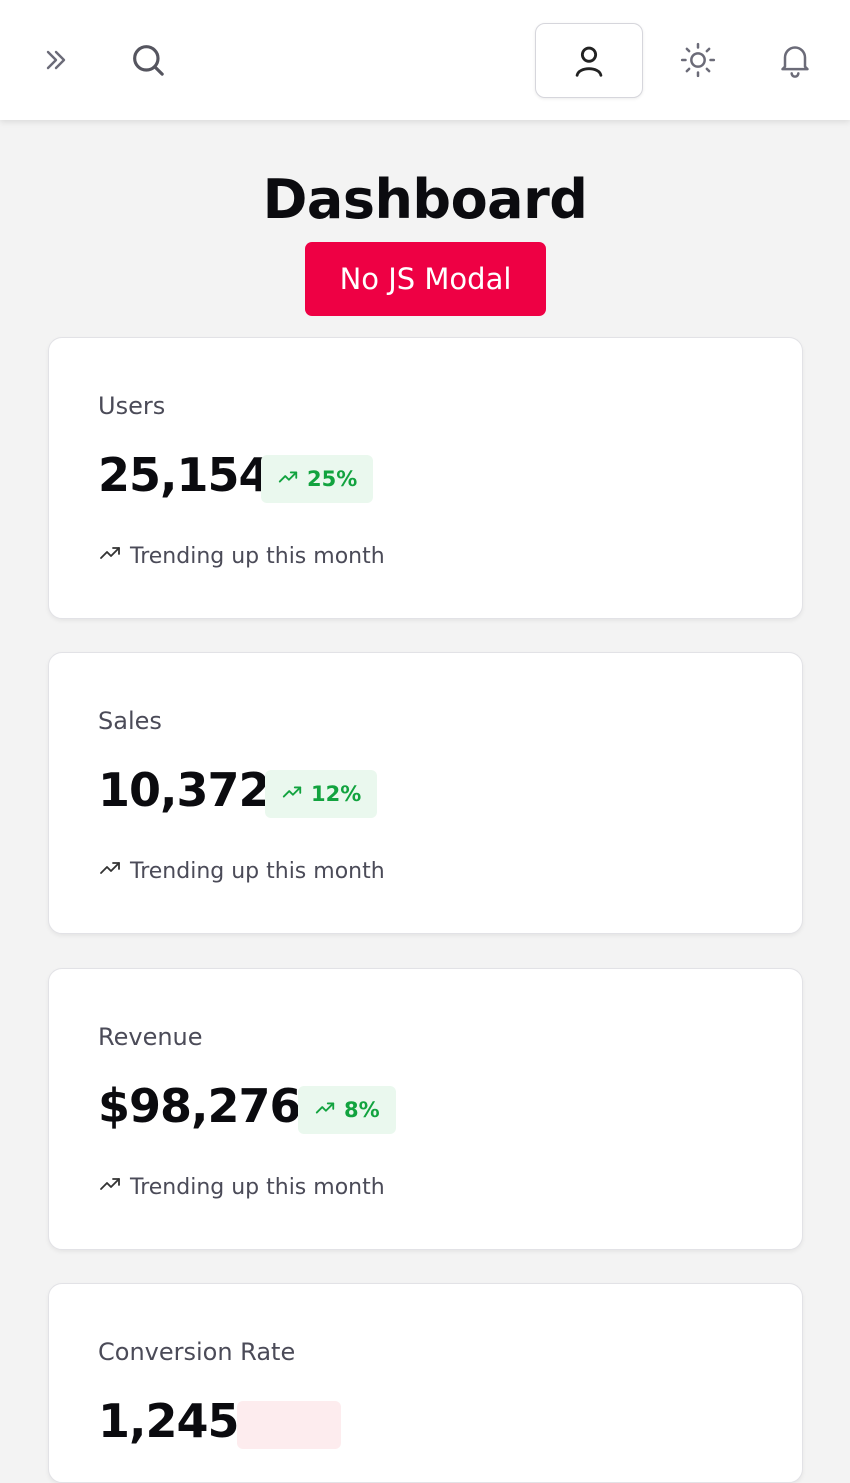 The image size is (850, 1483). What do you see at coordinates (336, 794) in the screenshot?
I see `change-value: 12%` at bounding box center [336, 794].